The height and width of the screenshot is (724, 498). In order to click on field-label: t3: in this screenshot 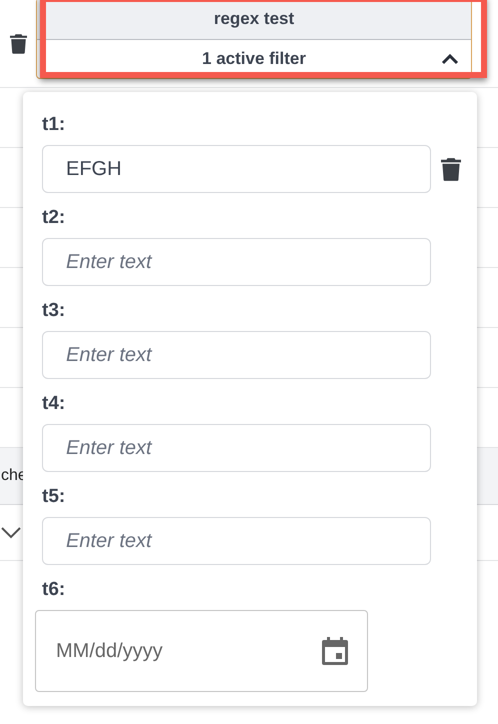, I will do `click(54, 311)`.